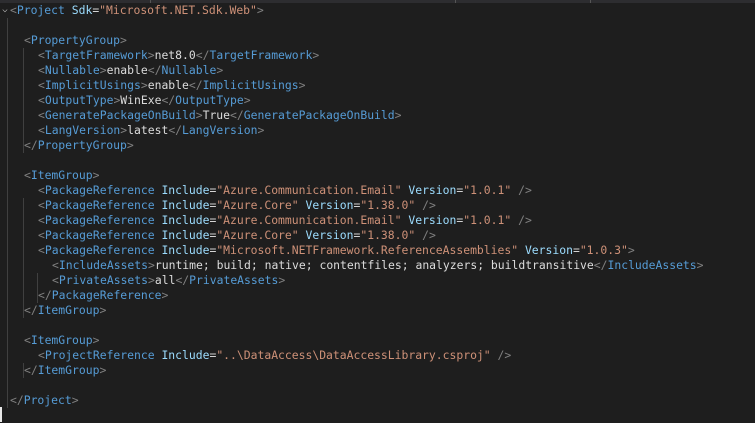 The image size is (755, 423). What do you see at coordinates (353, 355) in the screenshot?
I see `attribute-value-token: "..\DataAccess\DataAccessLibrary.csproj"` at bounding box center [353, 355].